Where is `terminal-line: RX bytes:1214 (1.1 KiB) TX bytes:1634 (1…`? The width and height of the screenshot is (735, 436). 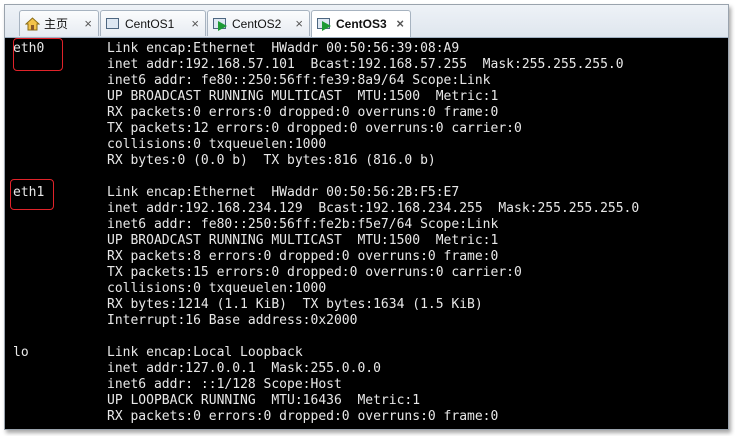
terminal-line: RX bytes:1214 (1.1 KiB) TX bytes:1634 (1… is located at coordinates (295, 304).